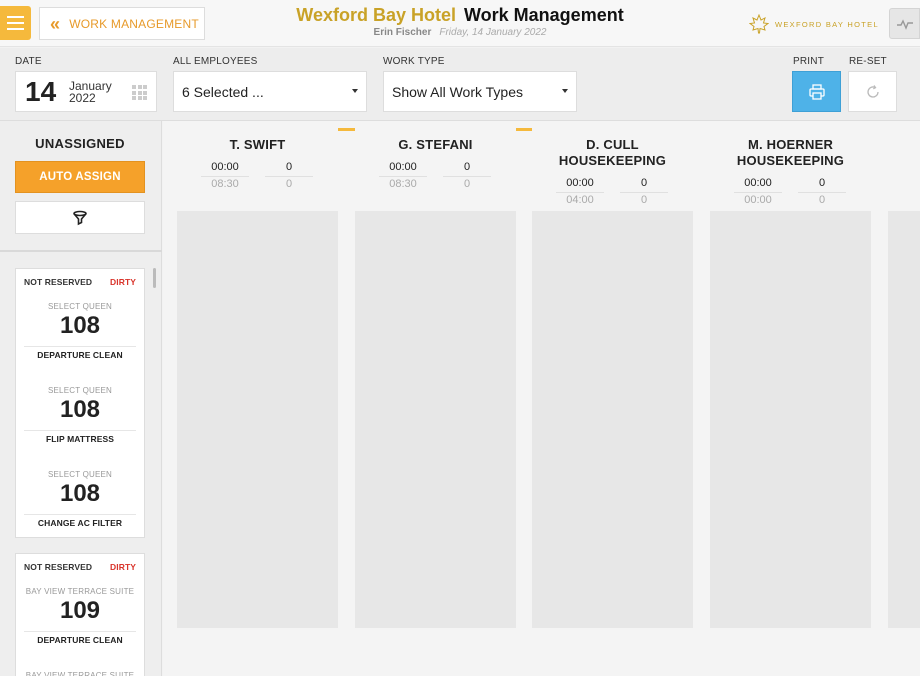 This screenshot has width=920, height=676. I want to click on employee-name: G. STEFANI, so click(435, 144).